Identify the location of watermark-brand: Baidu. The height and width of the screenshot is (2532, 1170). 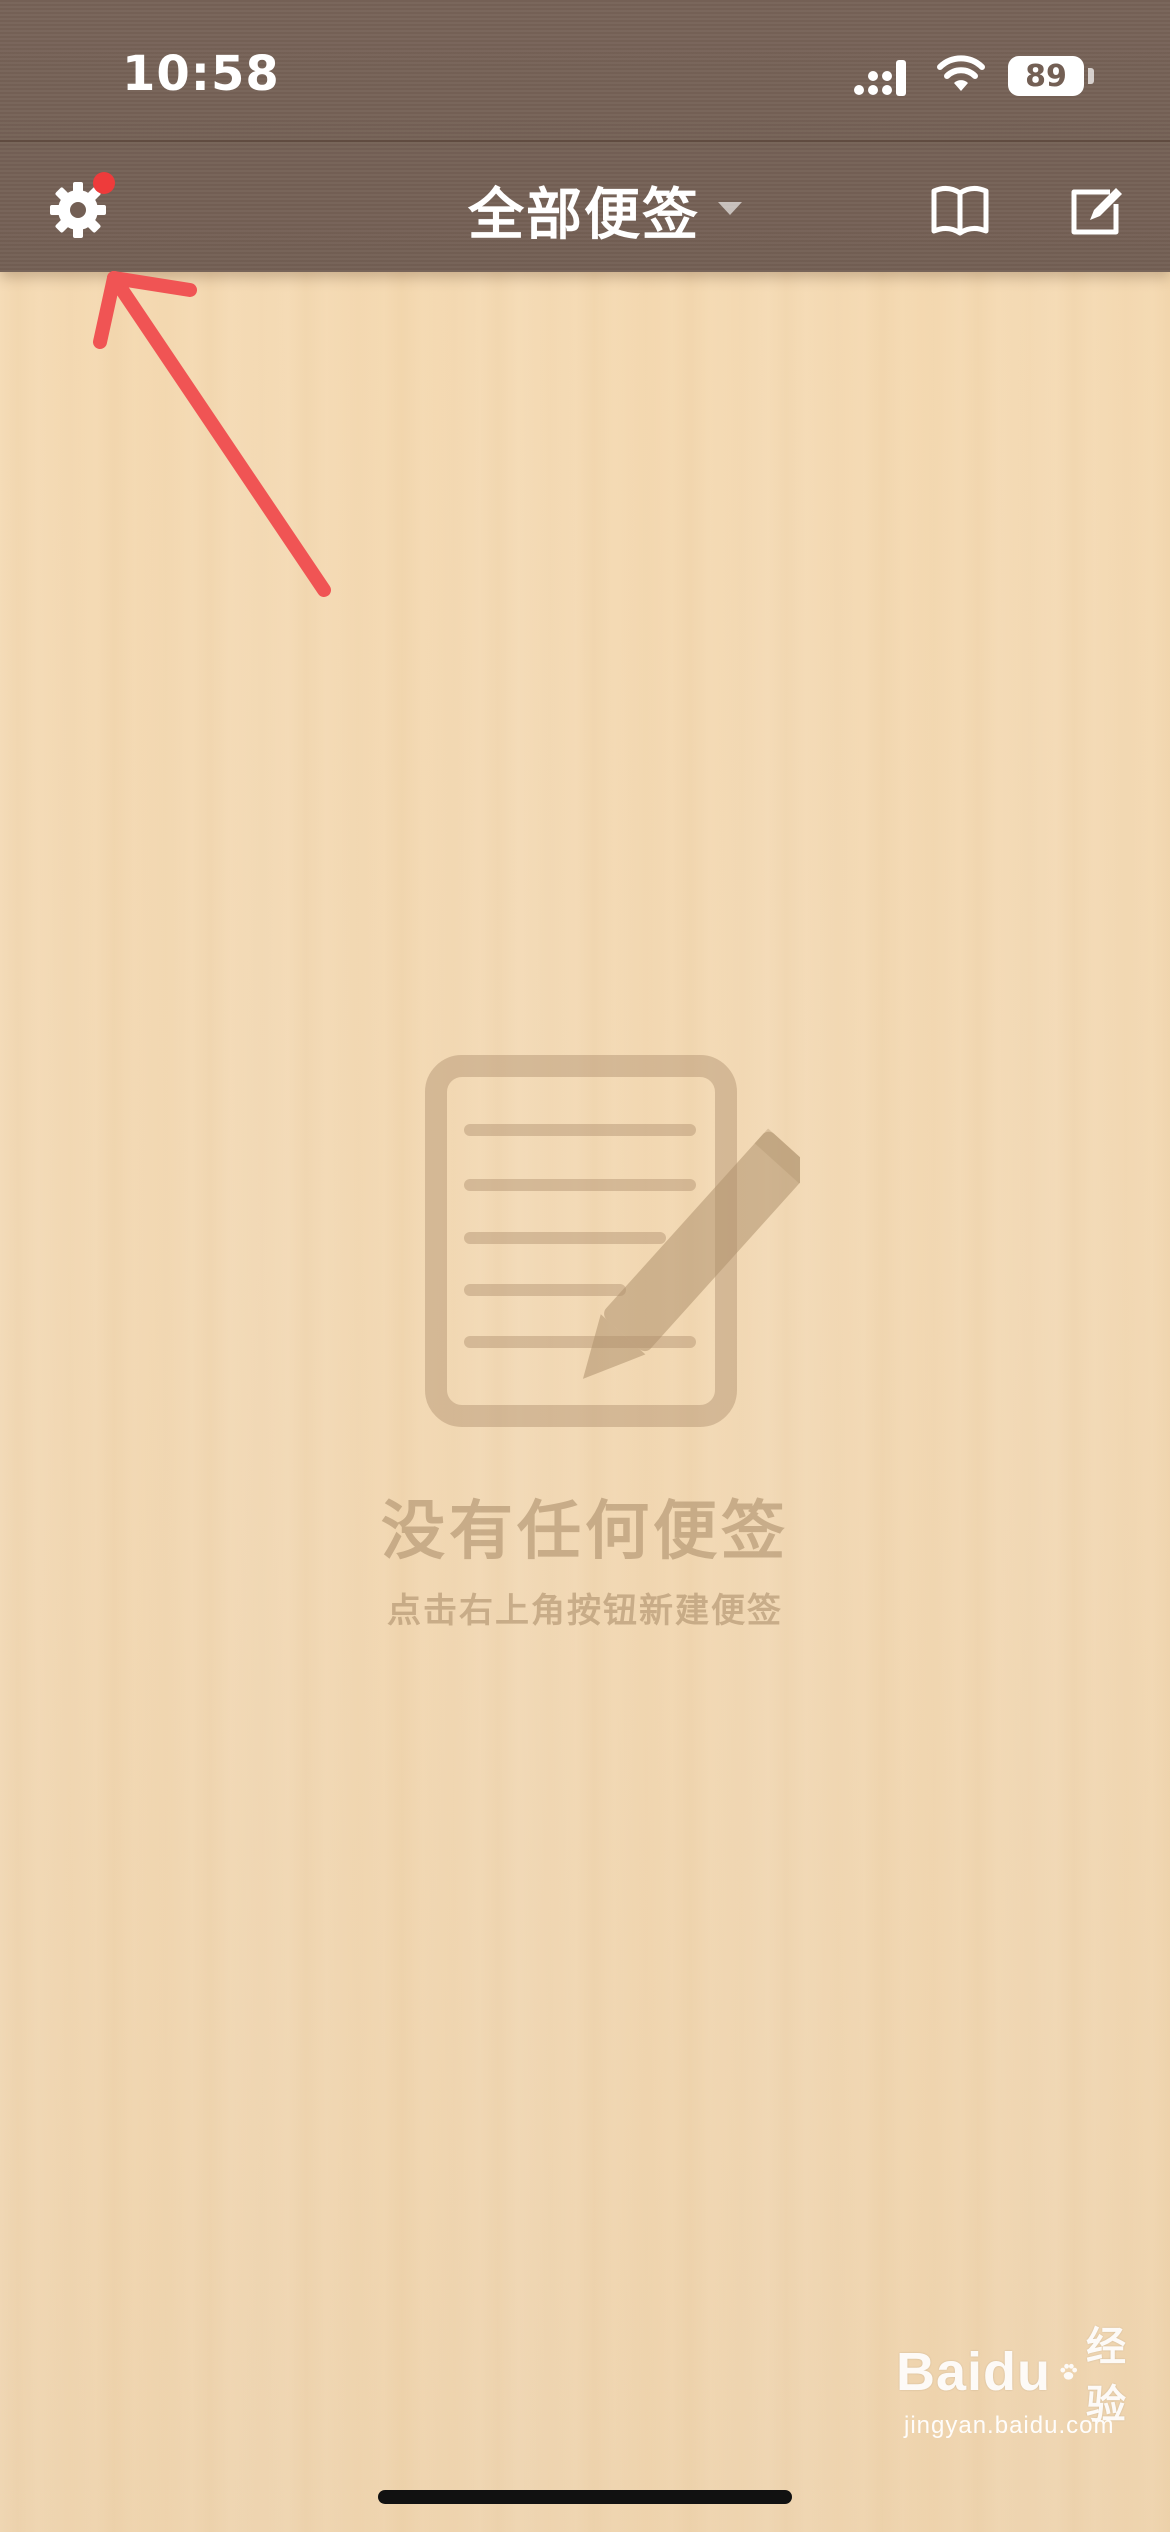
(974, 2372).